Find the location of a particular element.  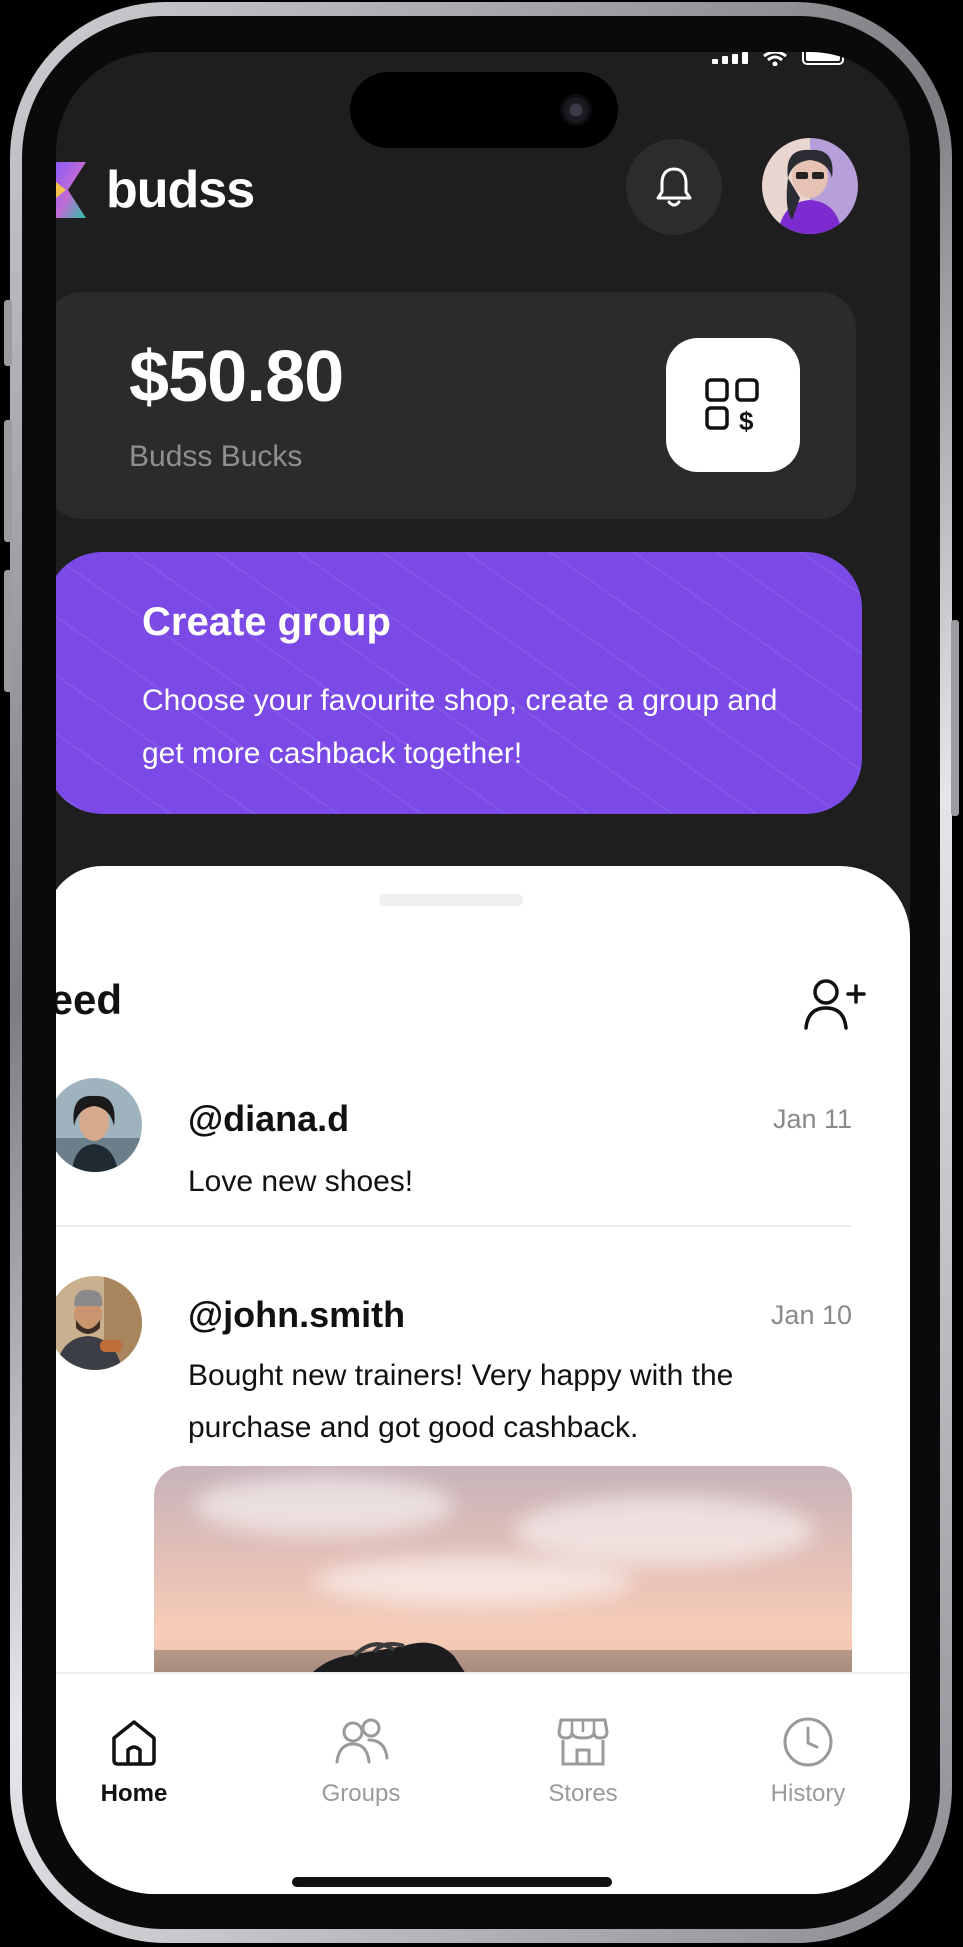

post-date: Jan 10 is located at coordinates (811, 1315).